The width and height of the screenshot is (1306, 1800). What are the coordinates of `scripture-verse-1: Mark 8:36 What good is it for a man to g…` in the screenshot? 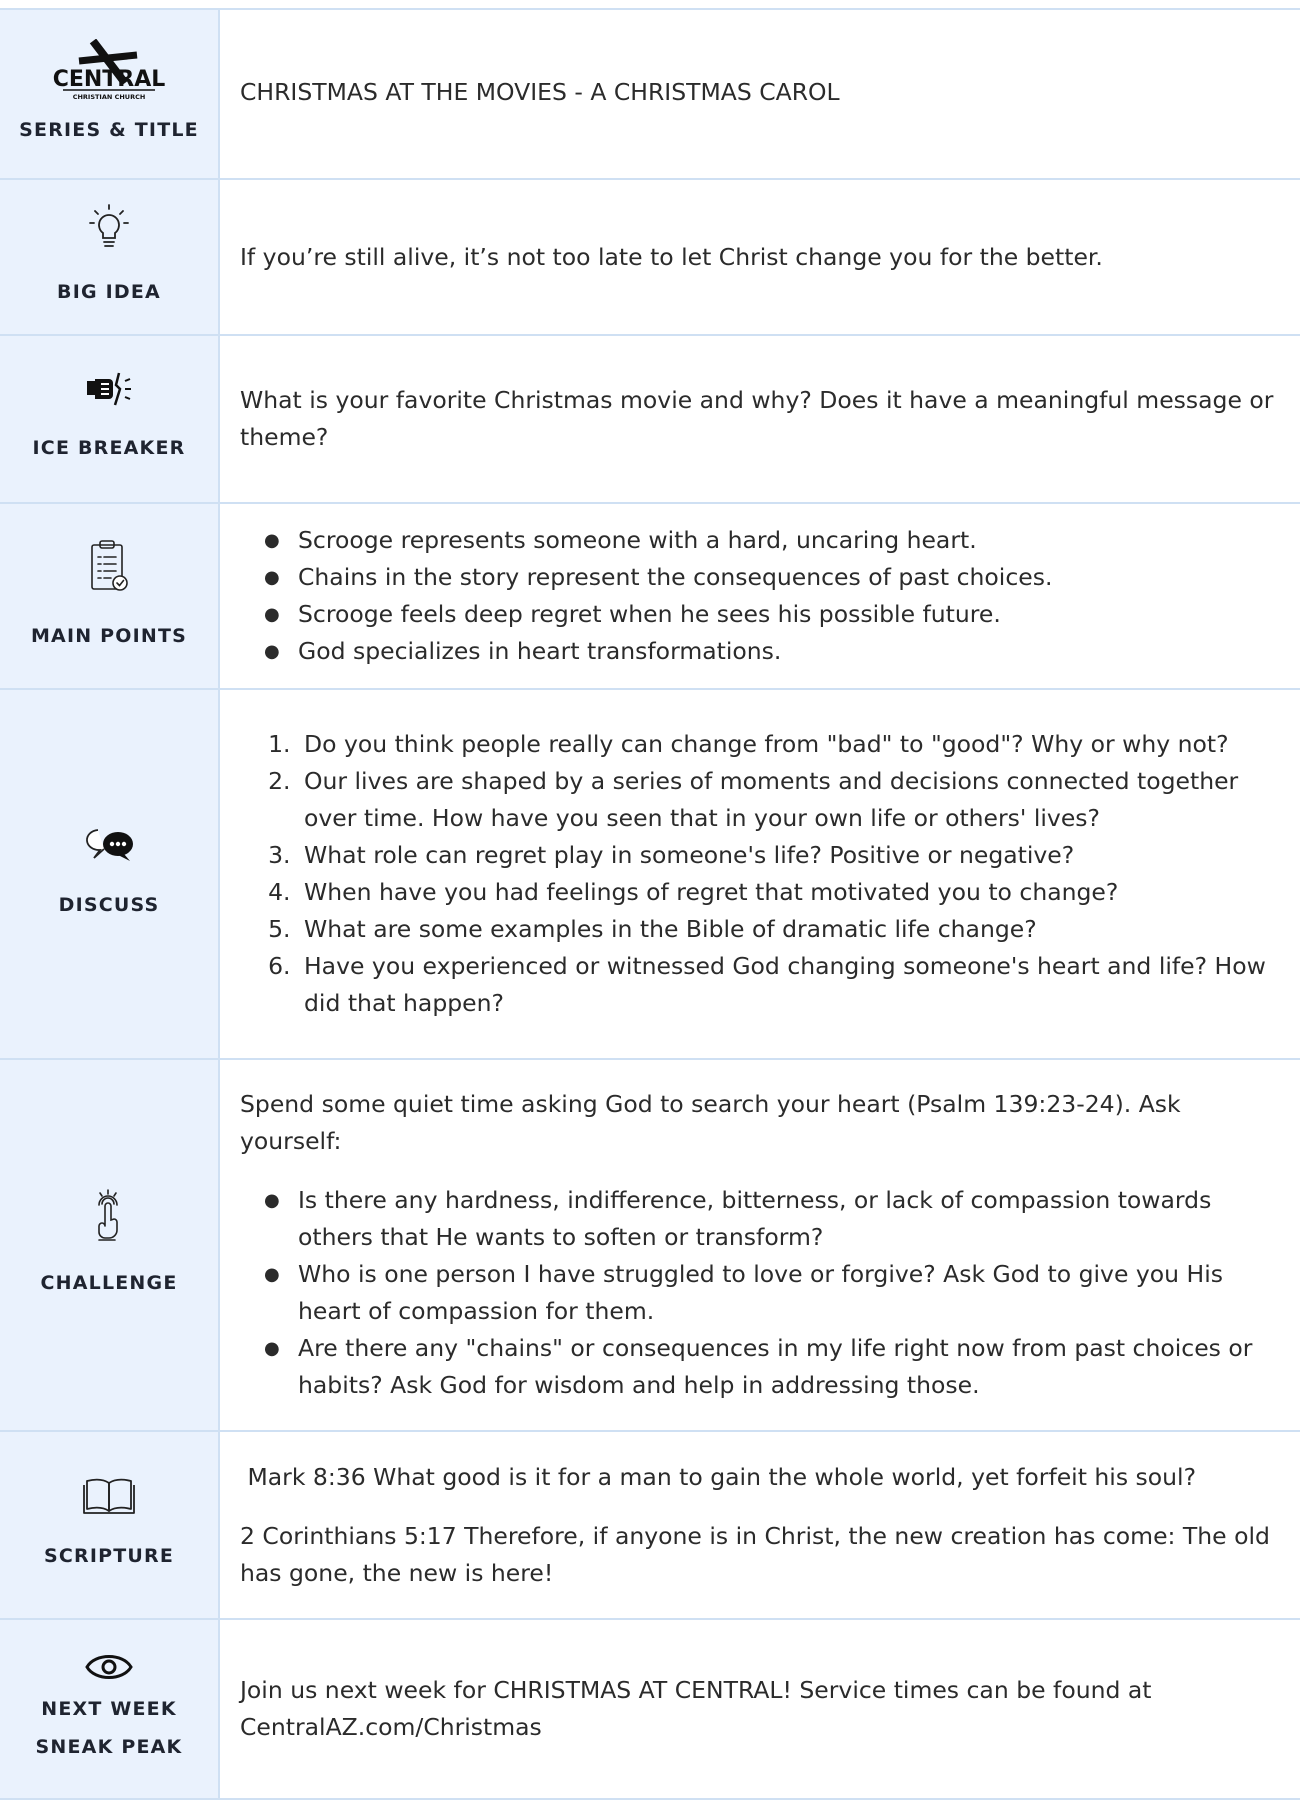 It's located at (718, 1476).